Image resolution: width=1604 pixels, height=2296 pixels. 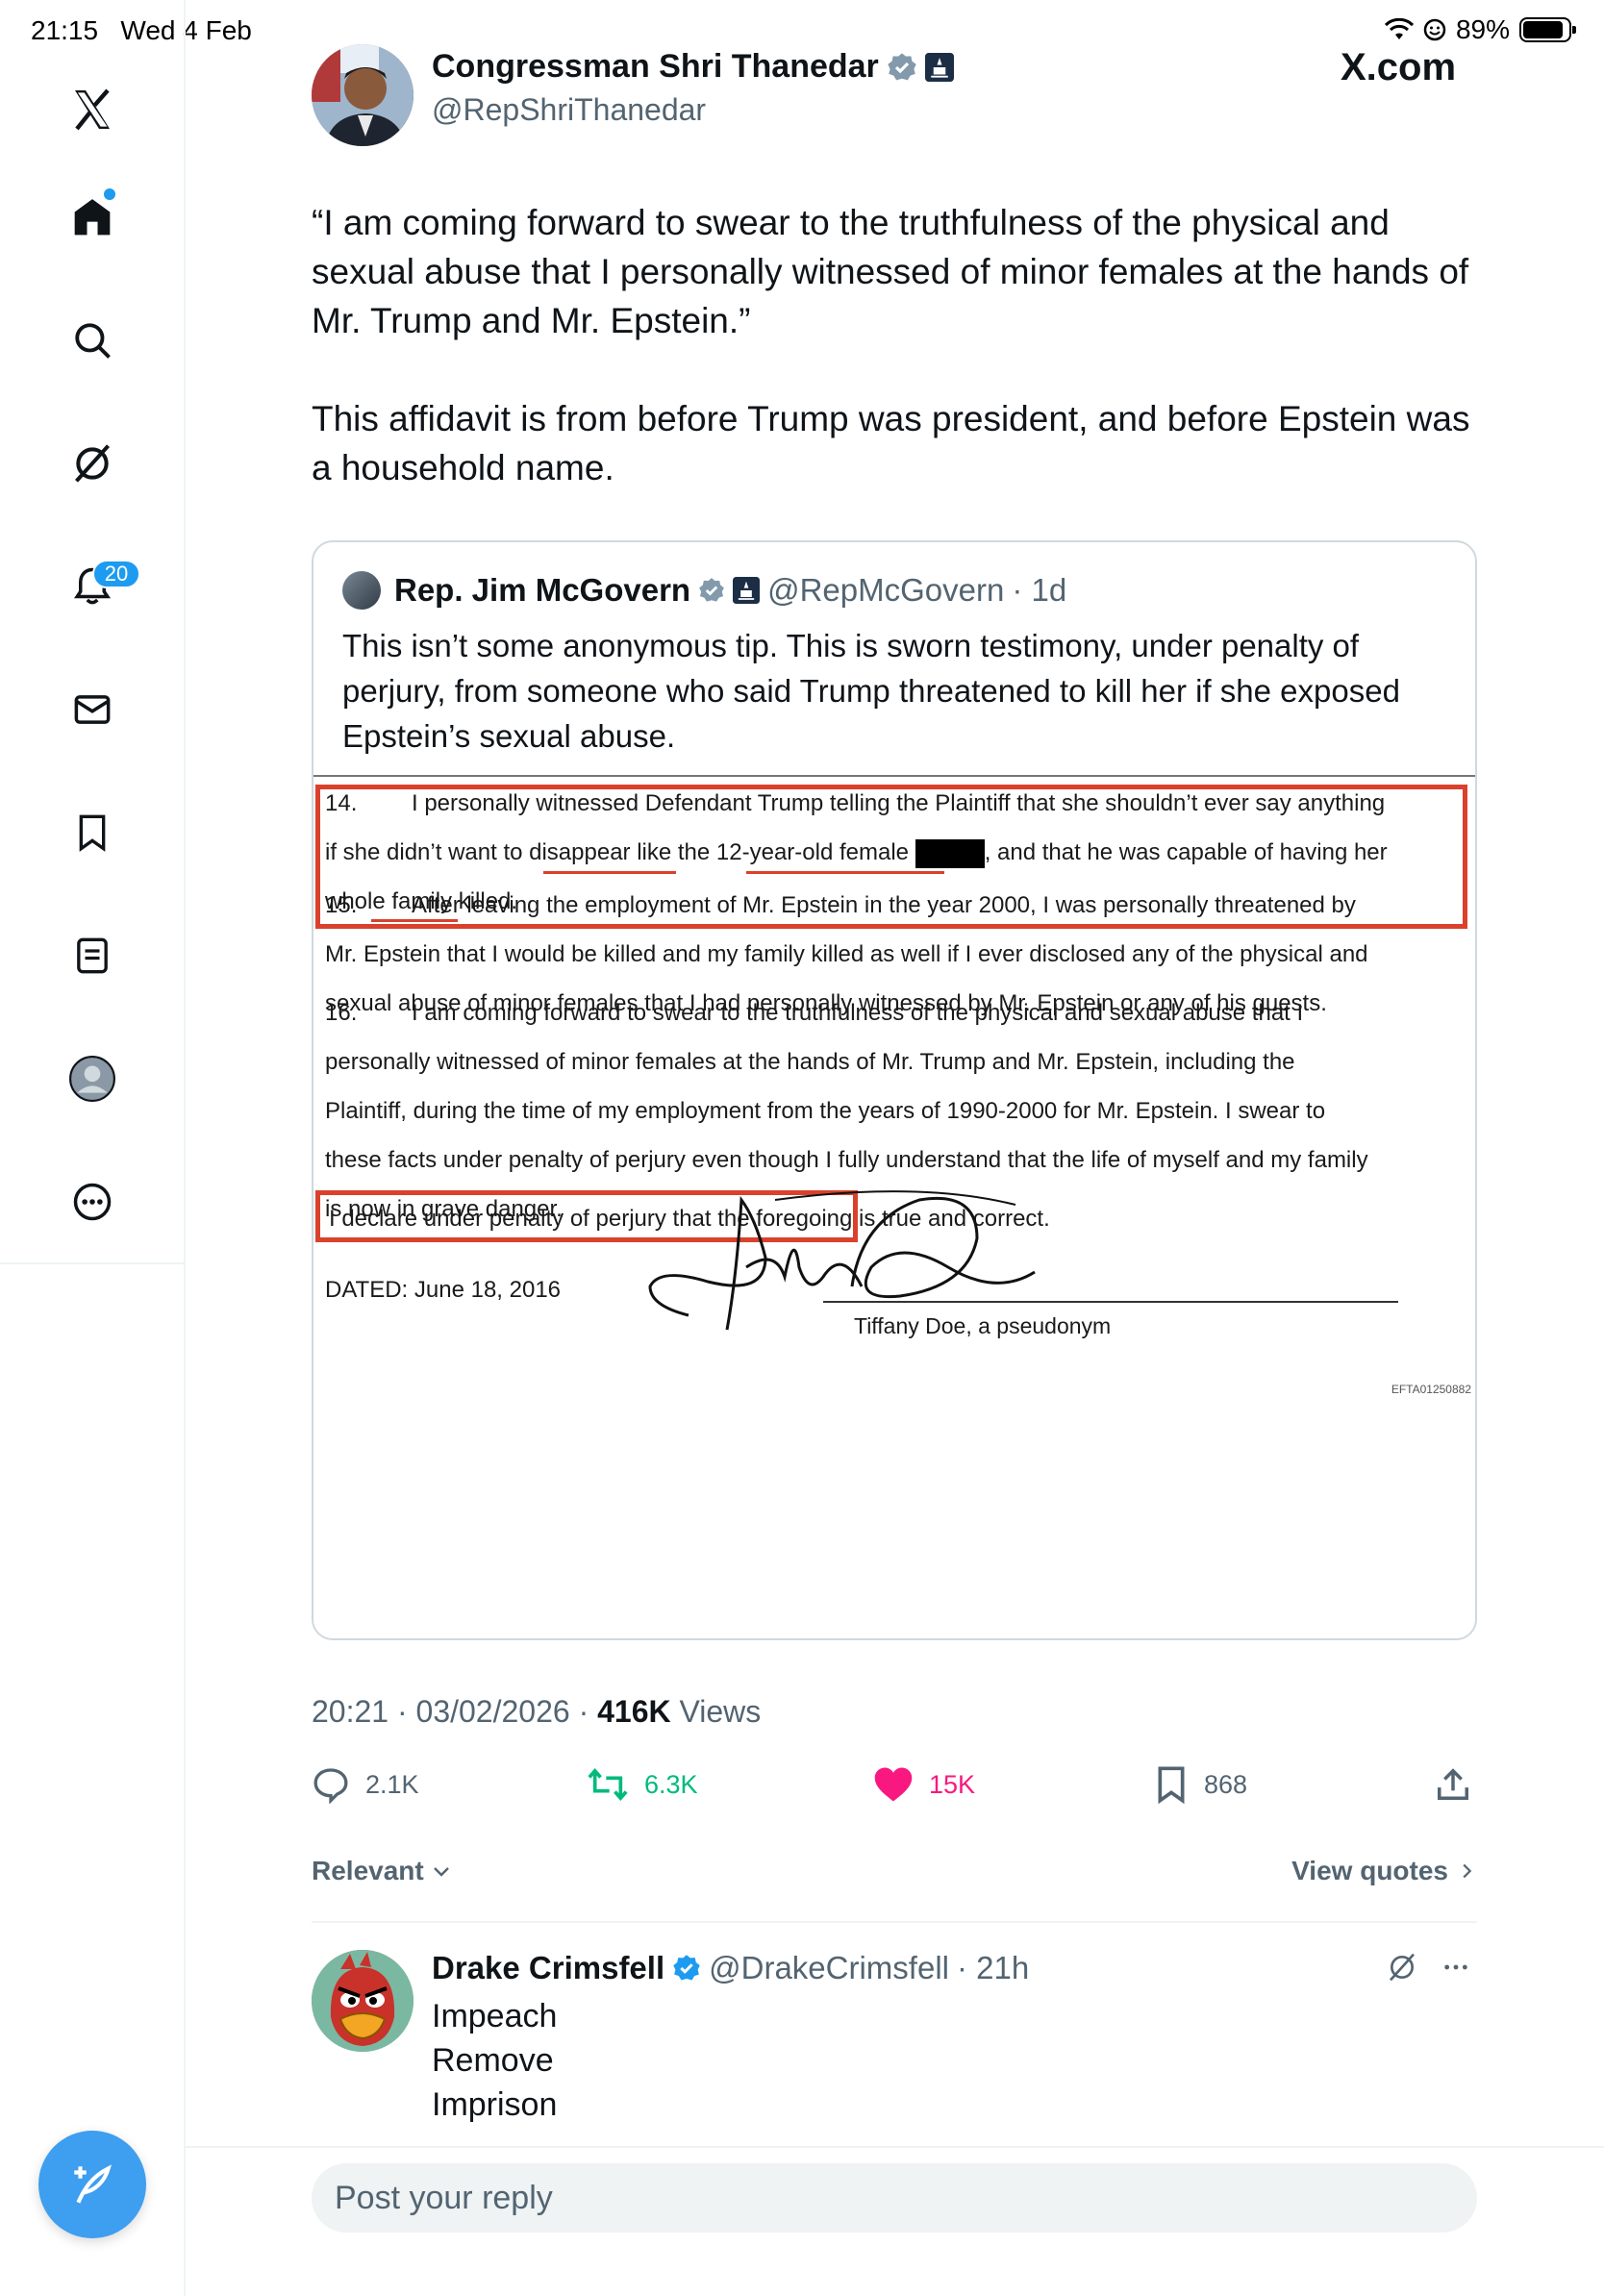 I want to click on like-count: 15K, so click(x=952, y=1784).